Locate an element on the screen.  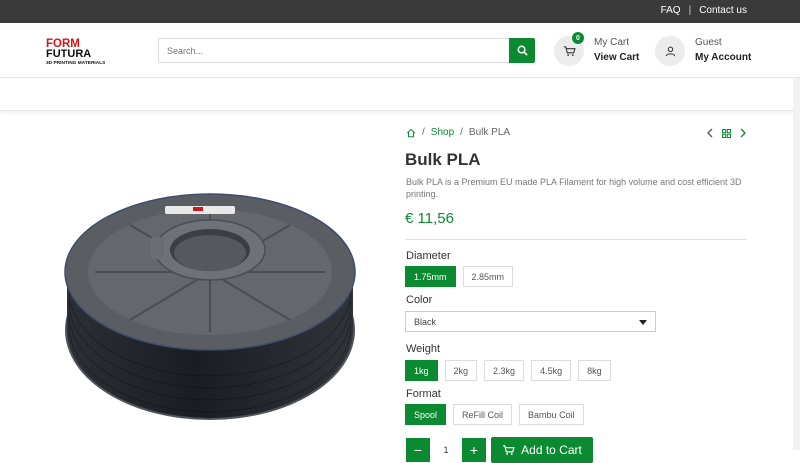
account-widget: Guest My Account is located at coordinates (705, 52).